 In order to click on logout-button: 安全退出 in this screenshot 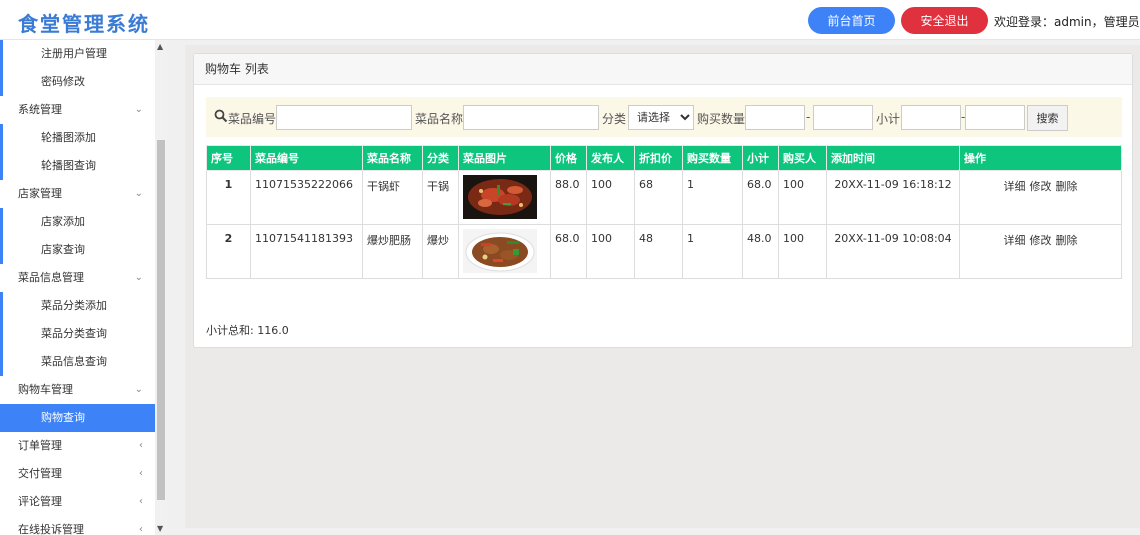, I will do `click(944, 20)`.